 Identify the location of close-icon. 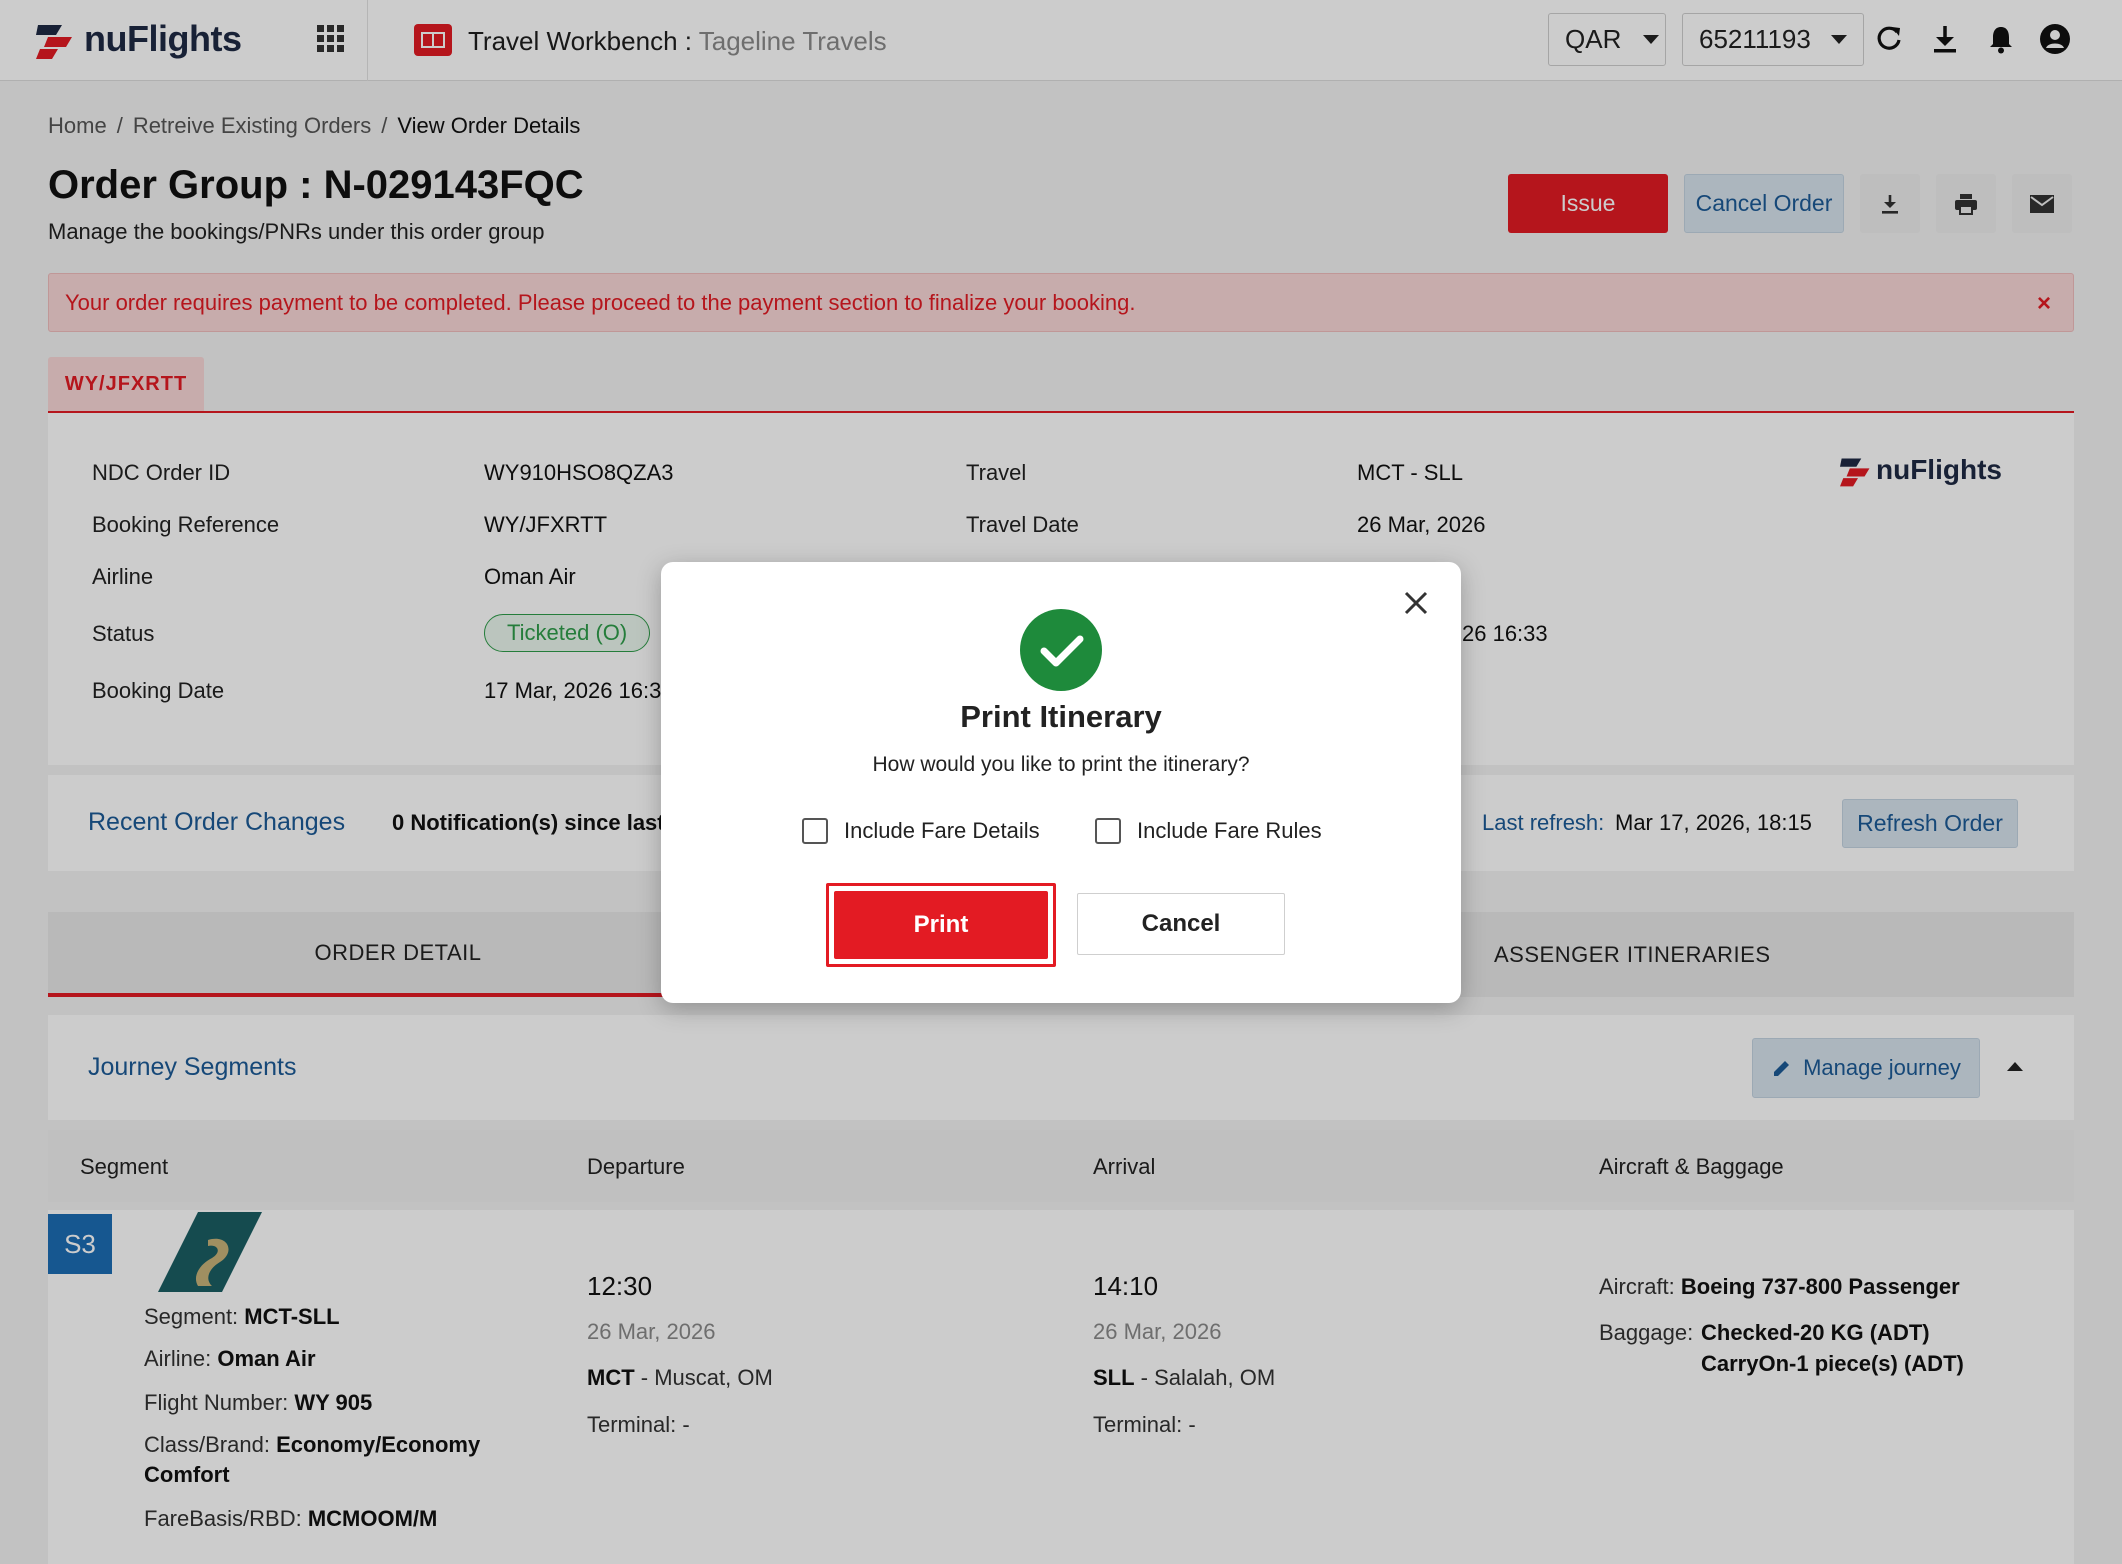
(1416, 603).